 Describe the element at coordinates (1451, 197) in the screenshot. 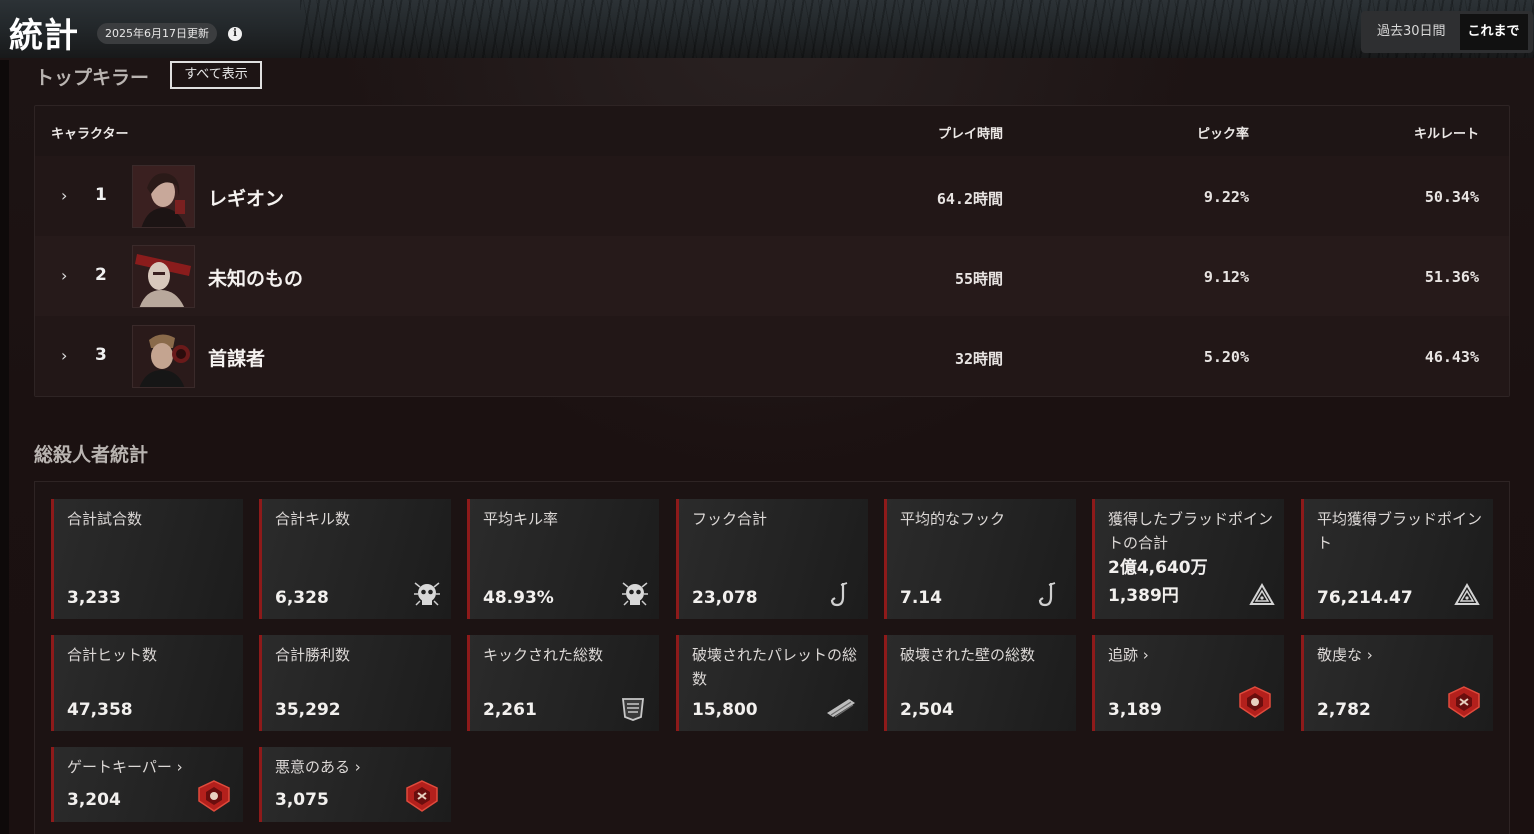

I see `kill-rate-value: 50.34%` at that location.